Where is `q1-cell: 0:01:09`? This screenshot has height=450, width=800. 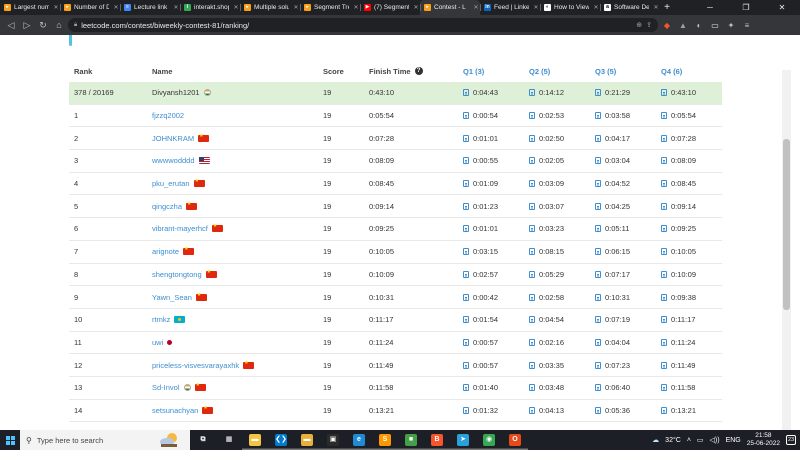
q1-cell: 0:01:09 is located at coordinates (480, 184).